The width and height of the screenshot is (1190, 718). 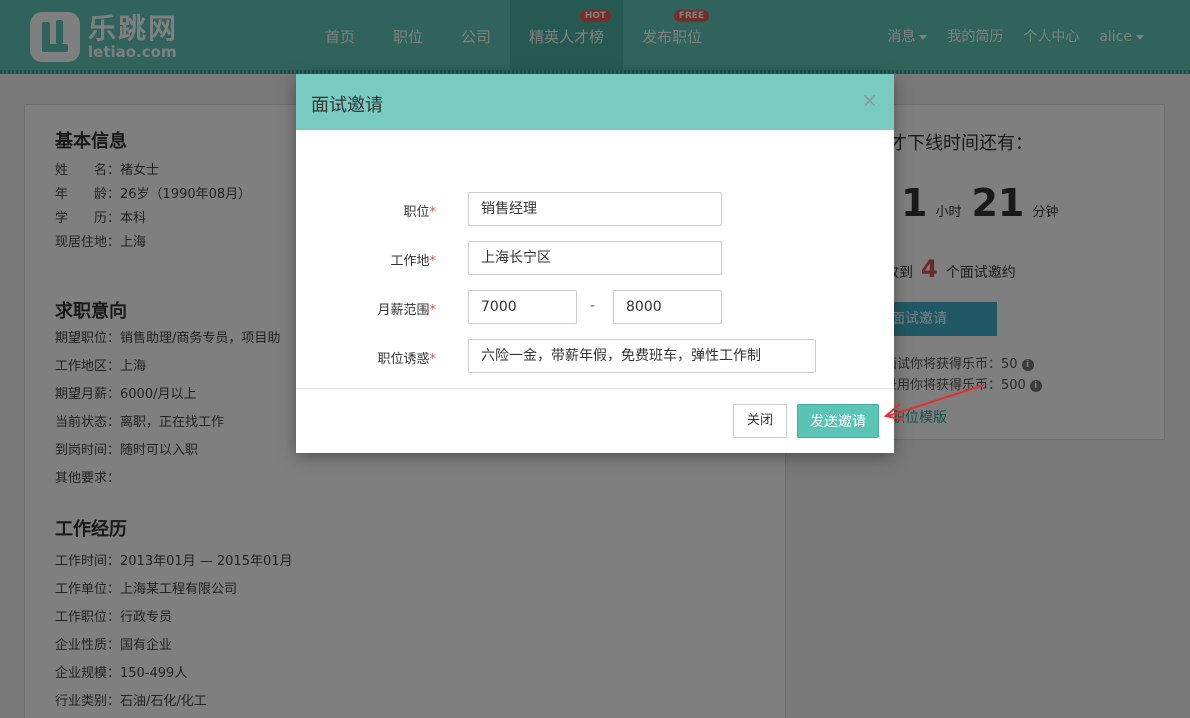 I want to click on location-label-text: 工作地, so click(x=410, y=261).